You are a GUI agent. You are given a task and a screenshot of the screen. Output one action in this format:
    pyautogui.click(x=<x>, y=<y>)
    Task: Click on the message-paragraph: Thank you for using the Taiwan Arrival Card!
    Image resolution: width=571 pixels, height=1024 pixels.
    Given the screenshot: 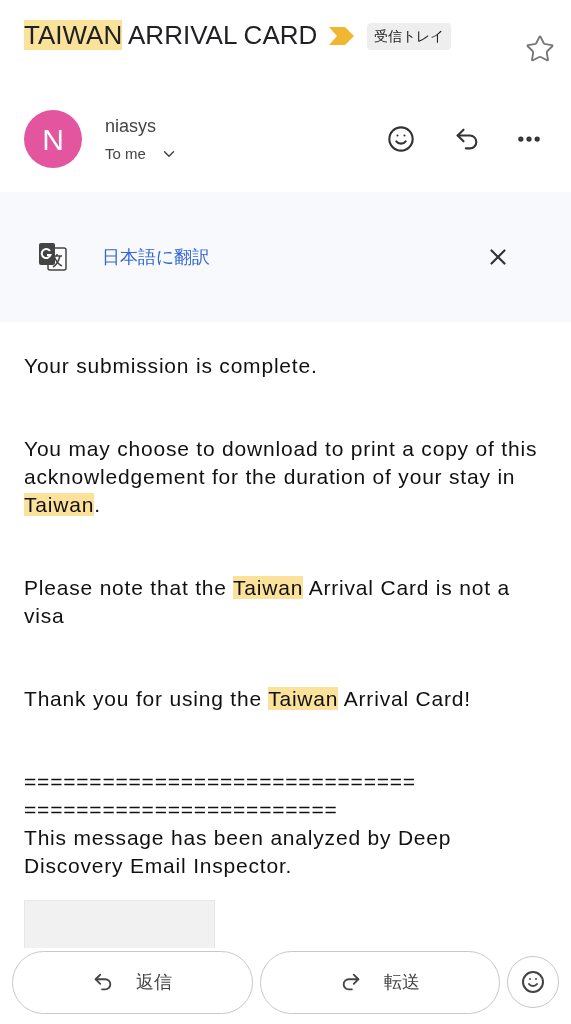 What is the action you would take?
    pyautogui.click(x=248, y=699)
    